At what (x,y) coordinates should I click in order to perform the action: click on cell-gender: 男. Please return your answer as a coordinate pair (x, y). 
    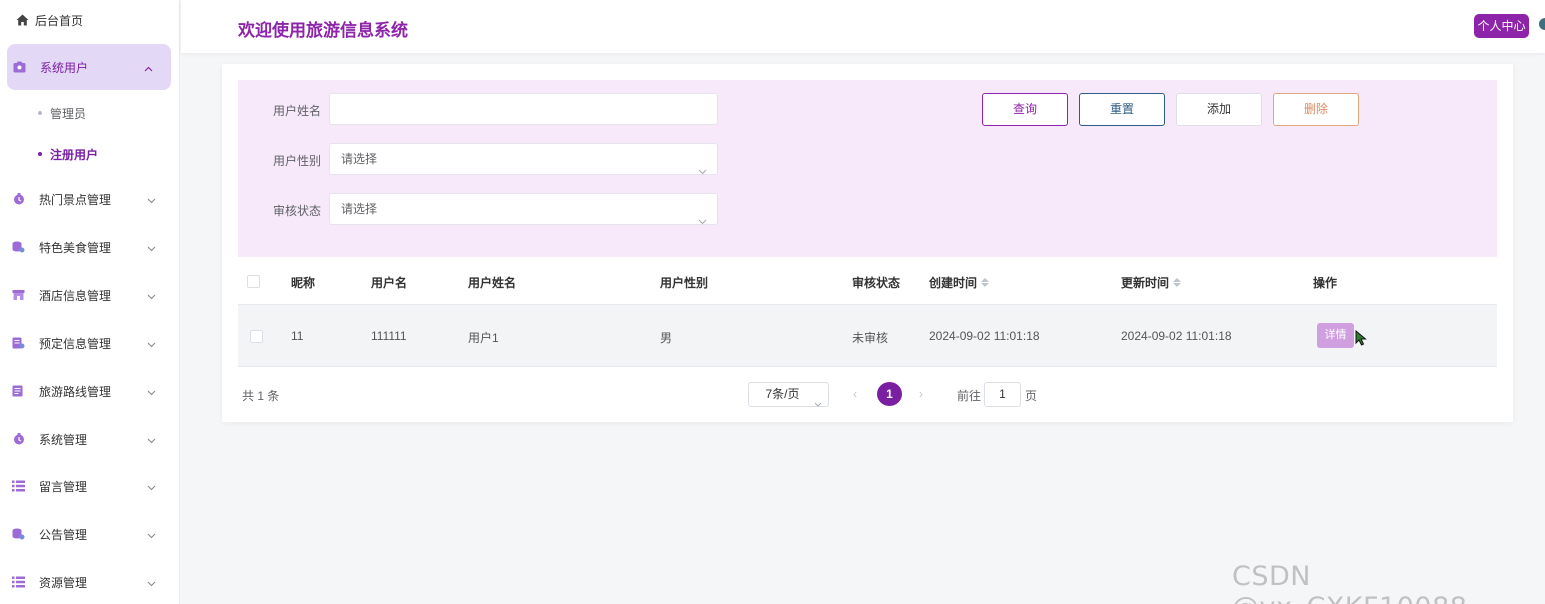
    Looking at the image, I should click on (666, 338).